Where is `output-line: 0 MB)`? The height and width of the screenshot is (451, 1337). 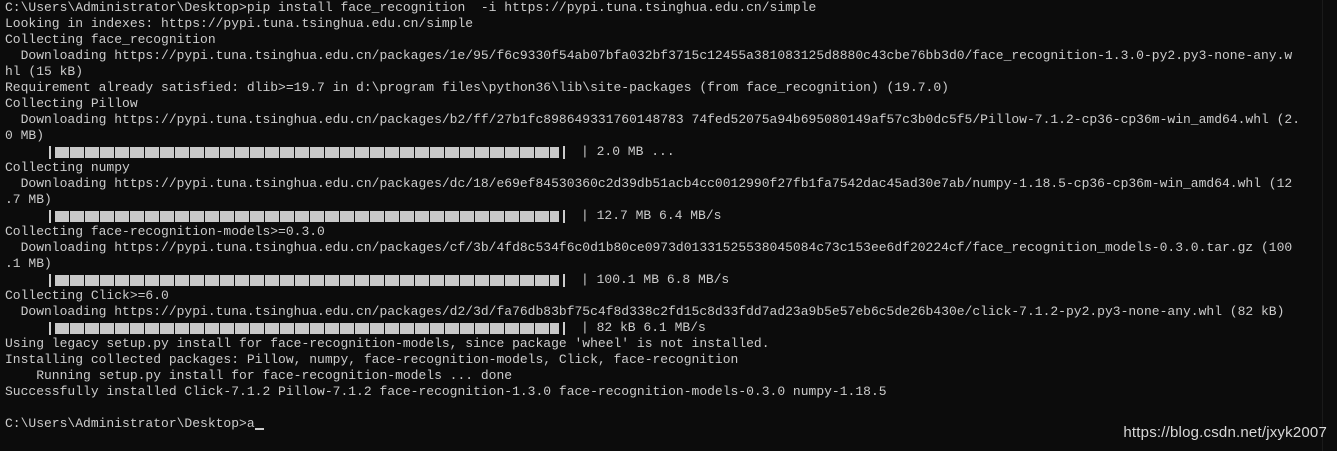
output-line: 0 MB) is located at coordinates (25, 135).